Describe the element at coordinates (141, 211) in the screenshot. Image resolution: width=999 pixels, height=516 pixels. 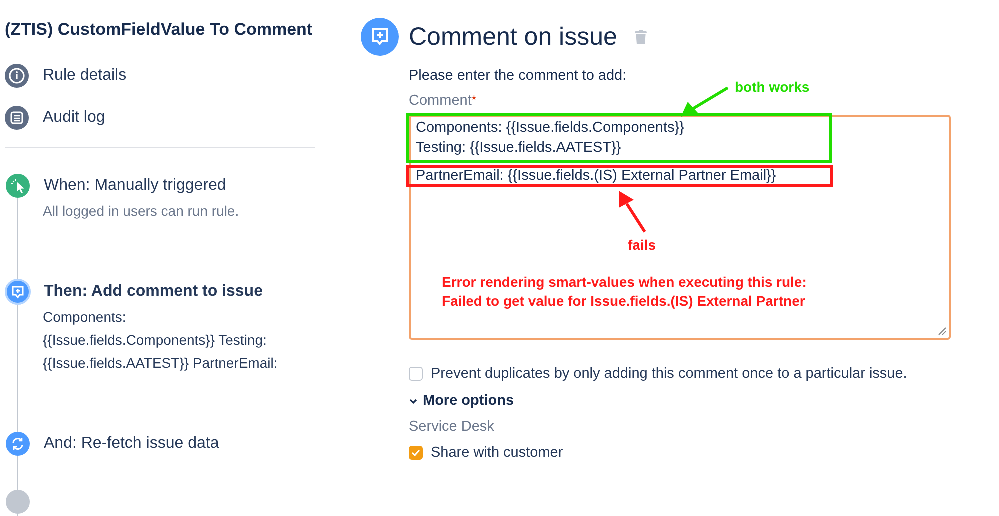
I see `step-description: All logged in users can run rule.` at that location.